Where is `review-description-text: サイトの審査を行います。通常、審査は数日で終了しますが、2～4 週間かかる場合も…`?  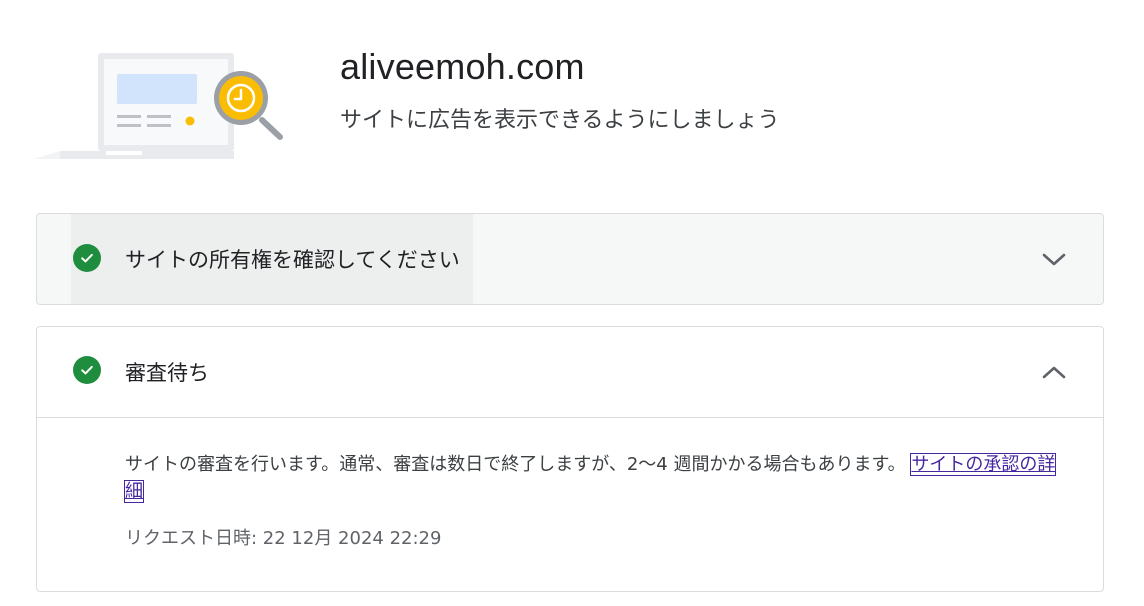
review-description-text: サイトの審査を行います。通常、審査は数日で終了しますが、2～4 週間かかる場合も… is located at coordinates (515, 464).